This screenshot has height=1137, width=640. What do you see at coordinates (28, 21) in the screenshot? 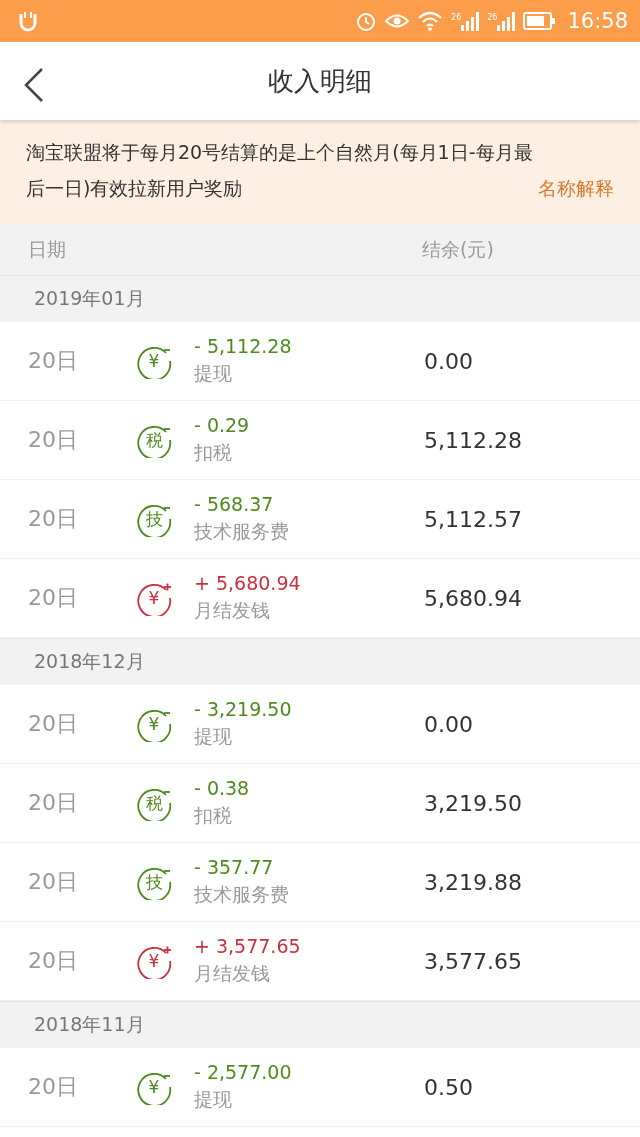
I see `app-notification-icon` at bounding box center [28, 21].